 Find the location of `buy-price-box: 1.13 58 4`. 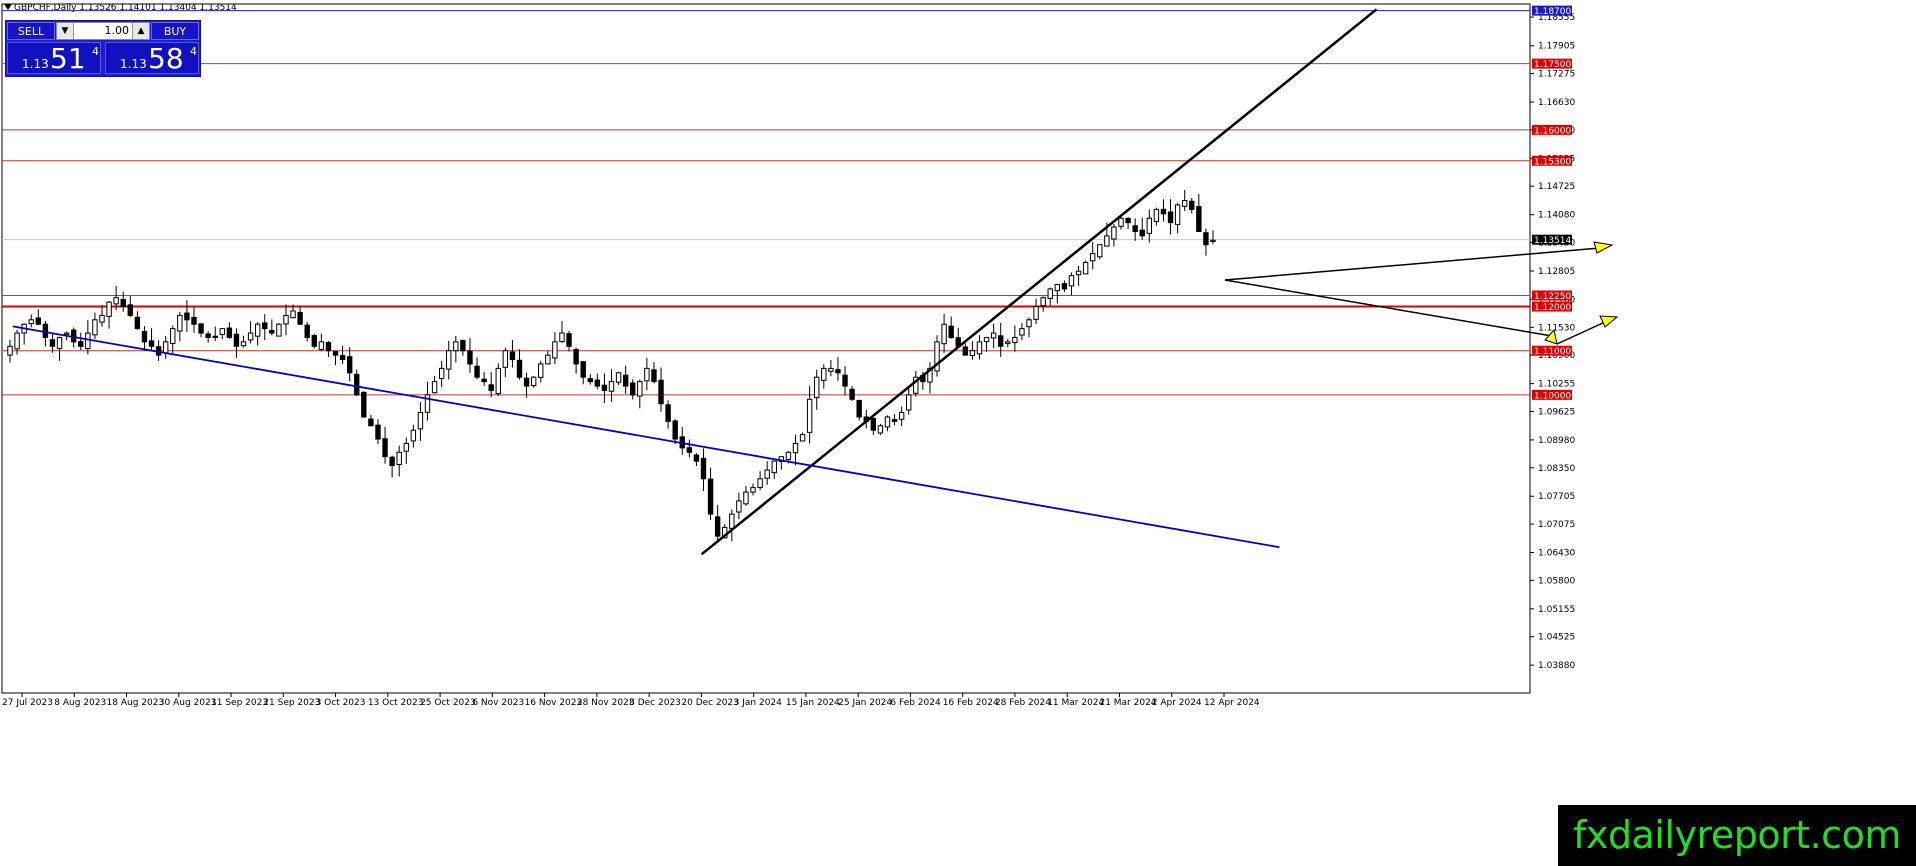

buy-price-box: 1.13 58 4 is located at coordinates (152, 58).